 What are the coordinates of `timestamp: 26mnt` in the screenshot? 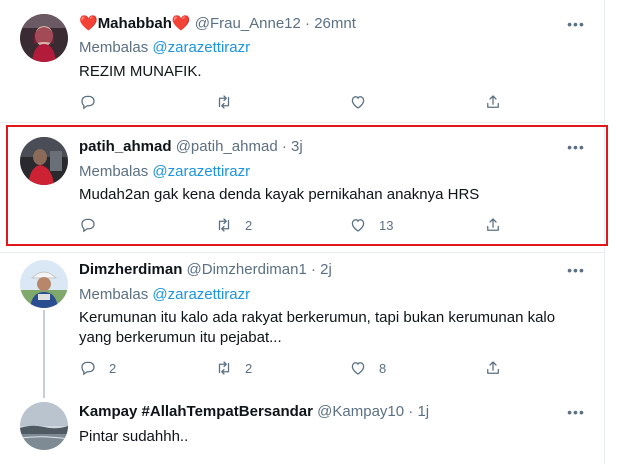 It's located at (335, 23).